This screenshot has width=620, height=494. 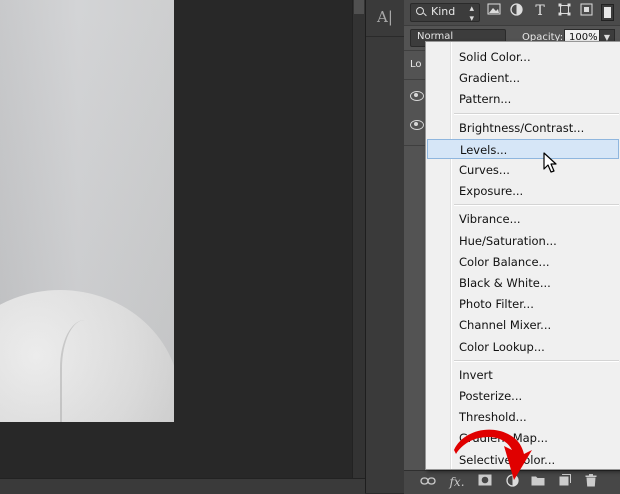 What do you see at coordinates (607, 12) in the screenshot?
I see `filter-toggle-switch` at bounding box center [607, 12].